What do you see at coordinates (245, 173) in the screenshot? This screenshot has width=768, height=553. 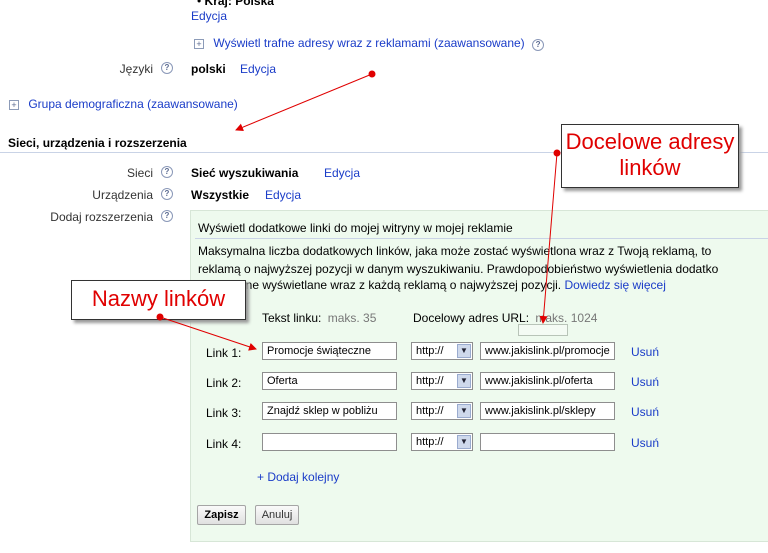 I see `networks-value: Sieć wyszukiwania` at bounding box center [245, 173].